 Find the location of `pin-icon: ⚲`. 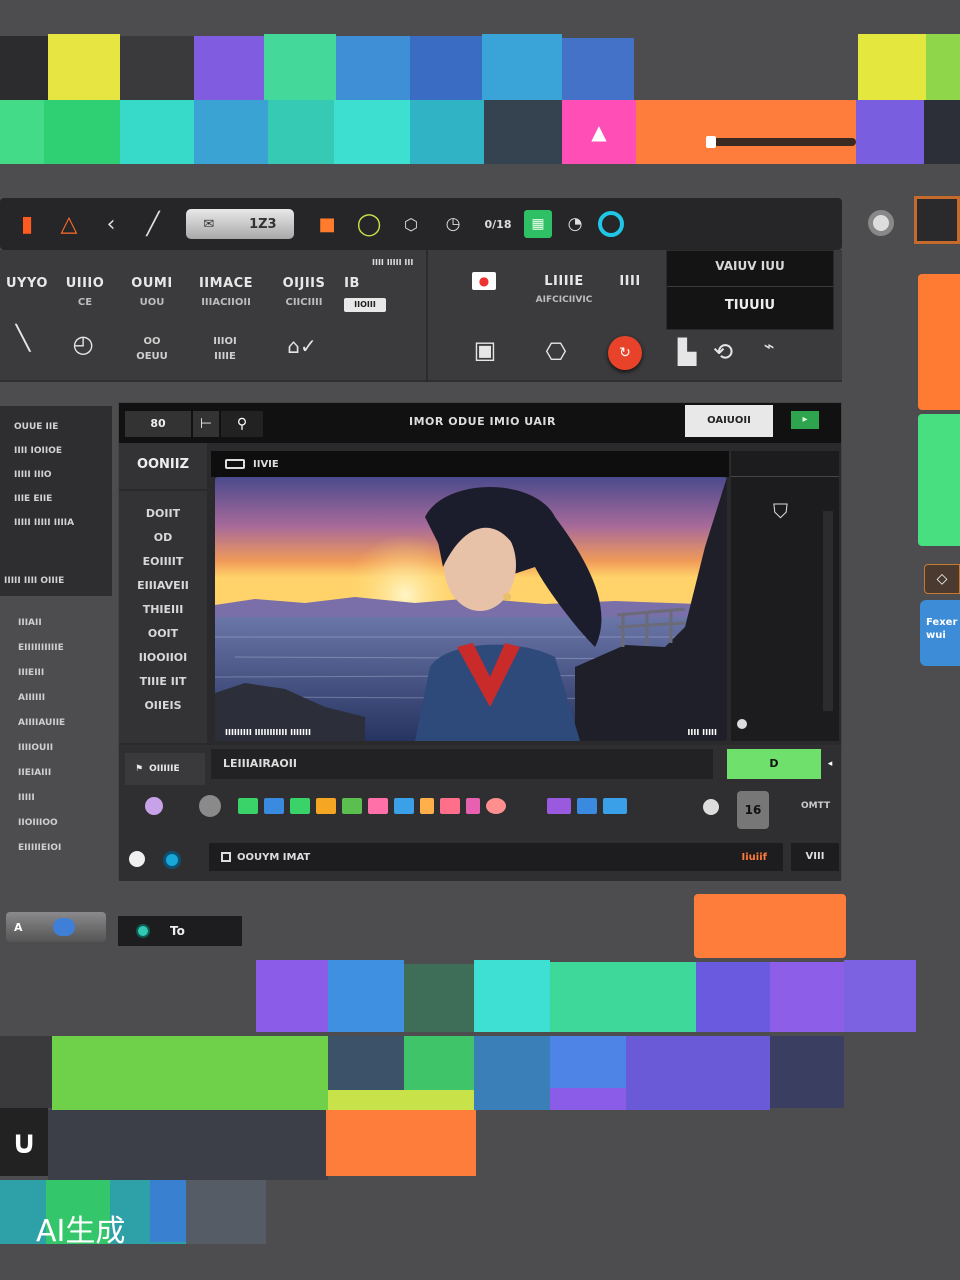

pin-icon: ⚲ is located at coordinates (242, 424).